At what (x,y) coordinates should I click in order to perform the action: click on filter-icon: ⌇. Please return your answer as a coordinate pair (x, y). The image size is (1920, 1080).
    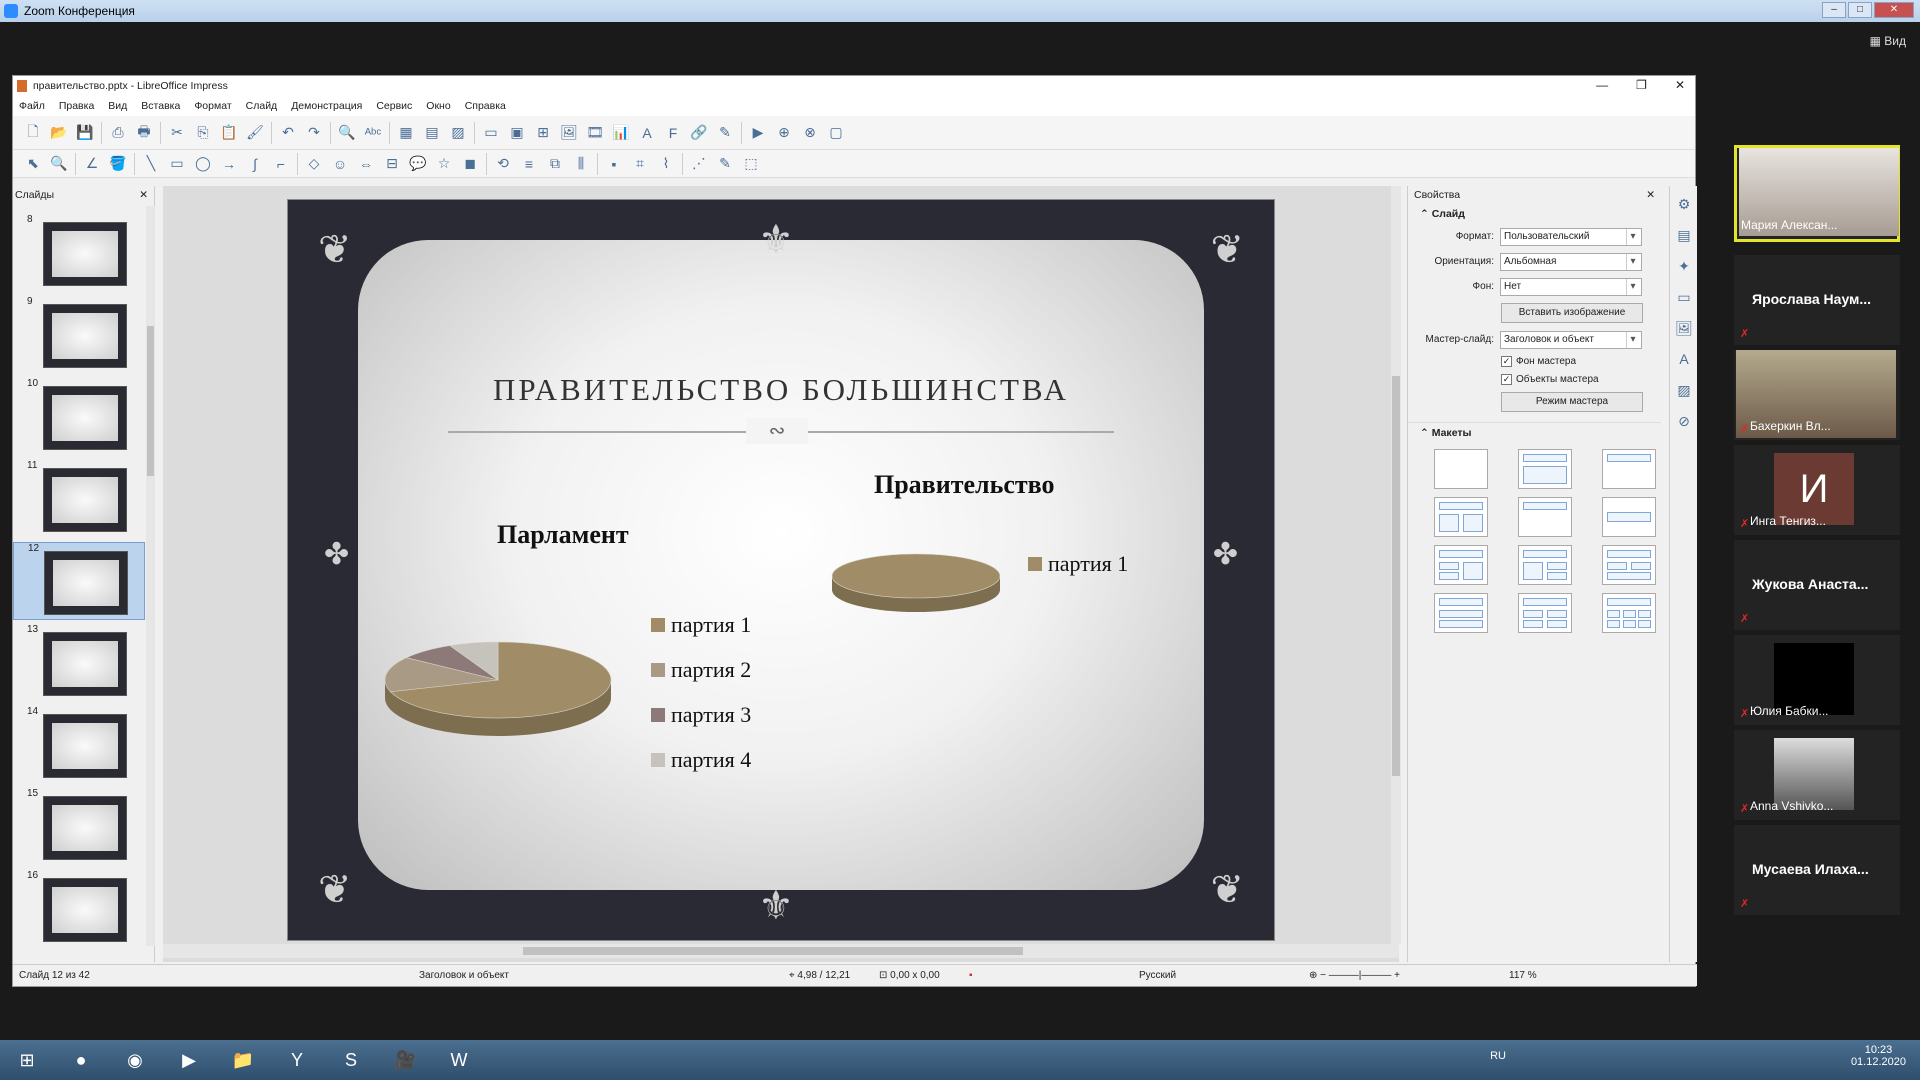
    Looking at the image, I should click on (666, 164).